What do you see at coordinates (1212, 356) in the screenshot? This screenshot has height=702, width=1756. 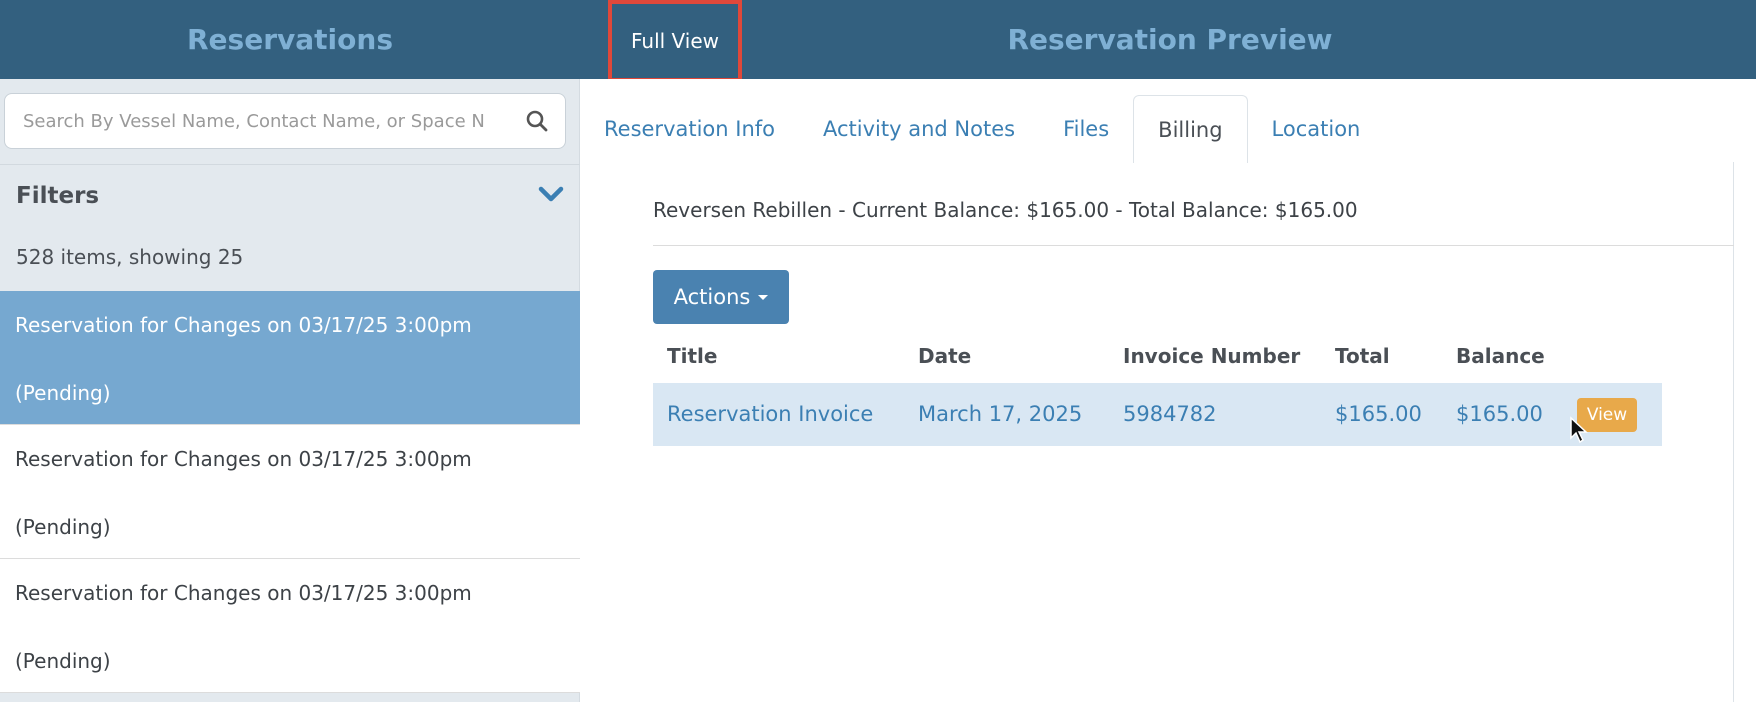 I see `column-header: Invoice Number` at bounding box center [1212, 356].